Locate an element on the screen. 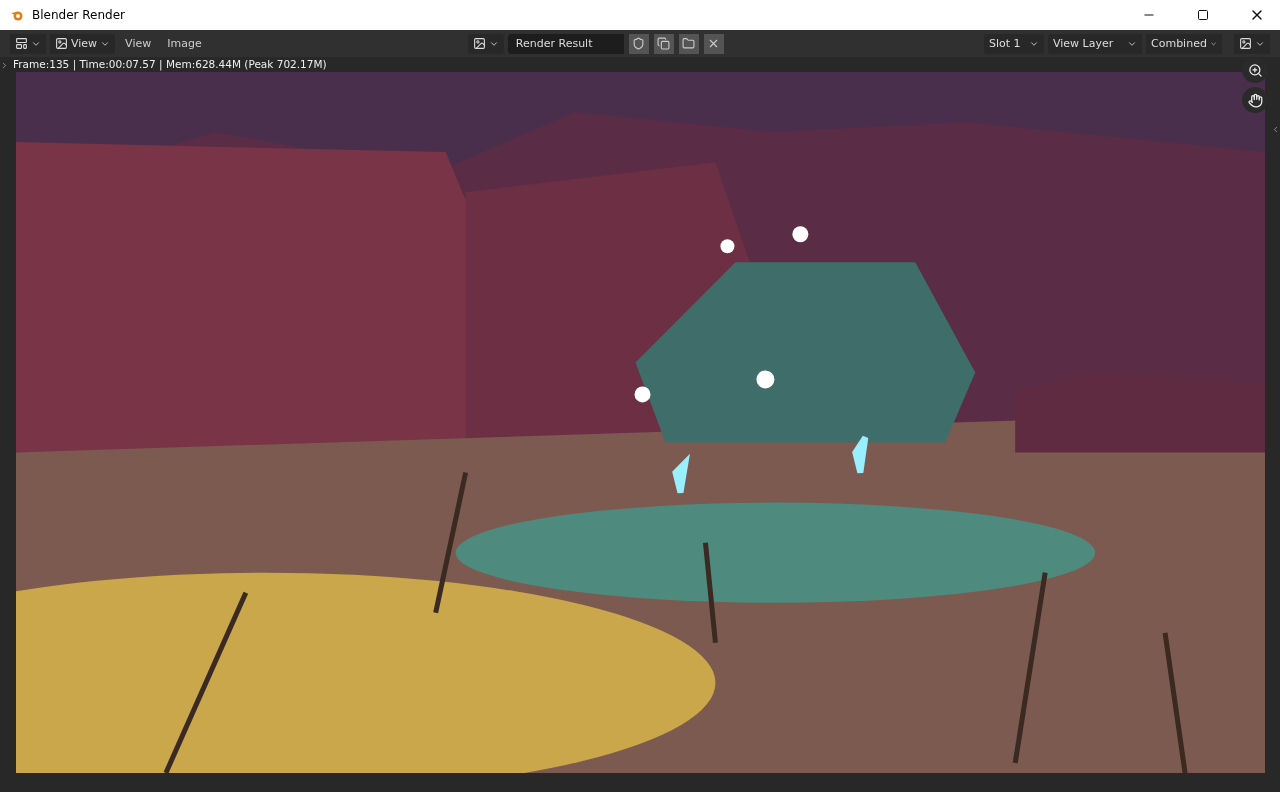 This screenshot has width=1280, height=792. view-dropdown: View is located at coordinates (83, 43).